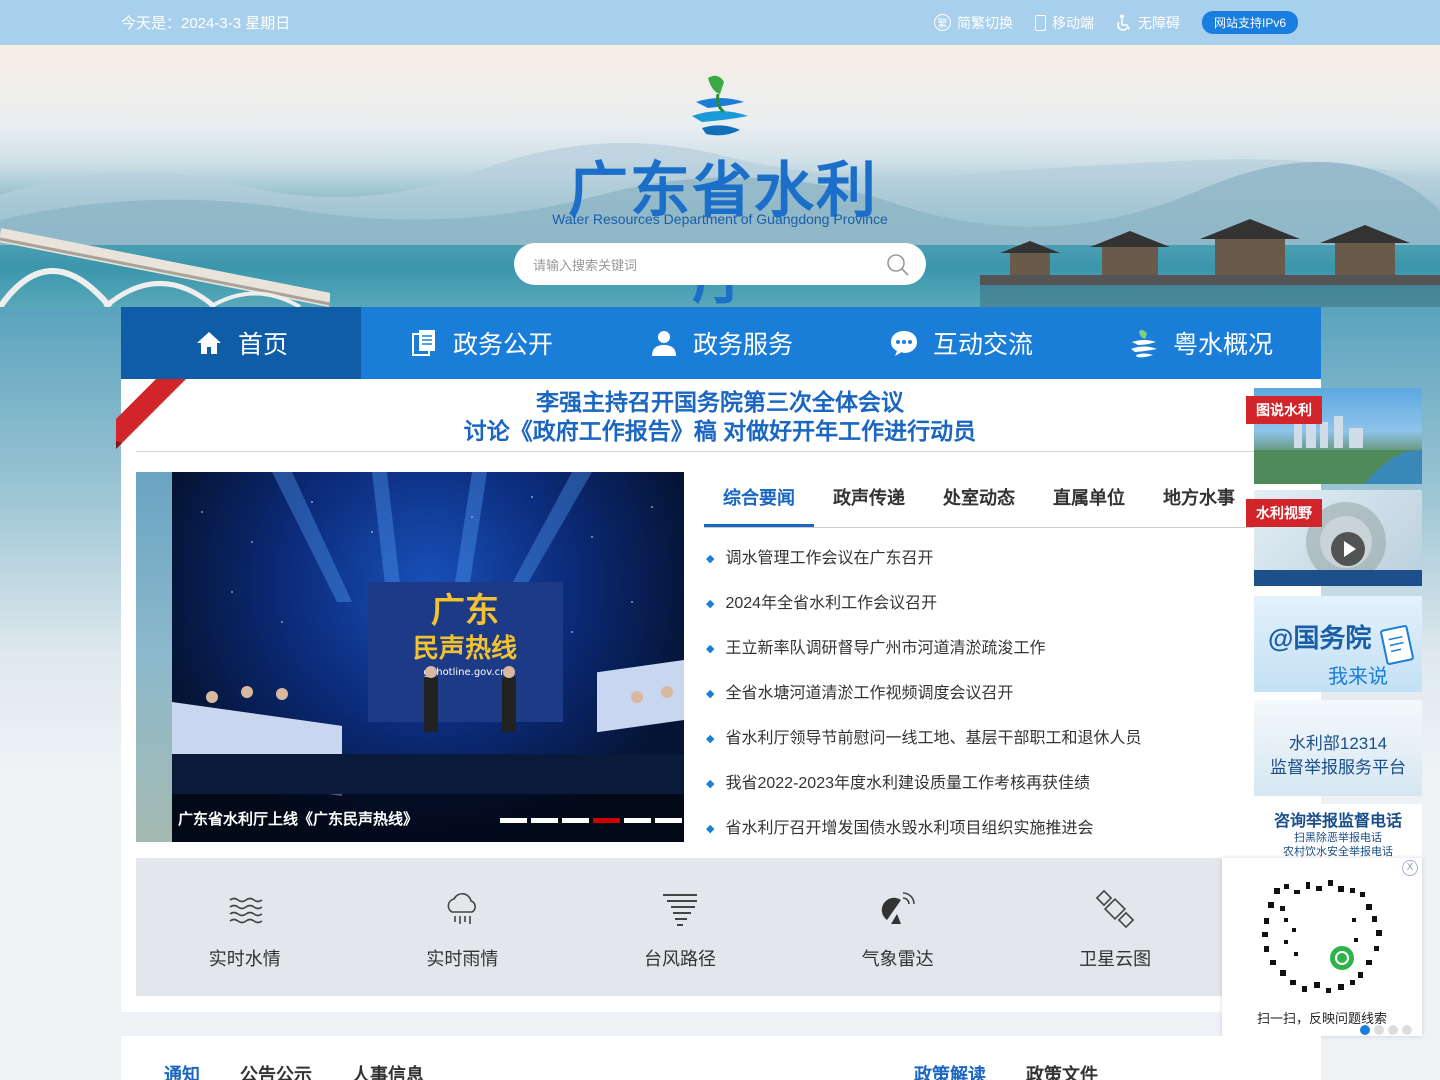 This screenshot has height=1080, width=1440. What do you see at coordinates (980, 783) in the screenshot?
I see `news-item: 我省2022-2023年度水利建设质量工作考核再获佳绩` at bounding box center [980, 783].